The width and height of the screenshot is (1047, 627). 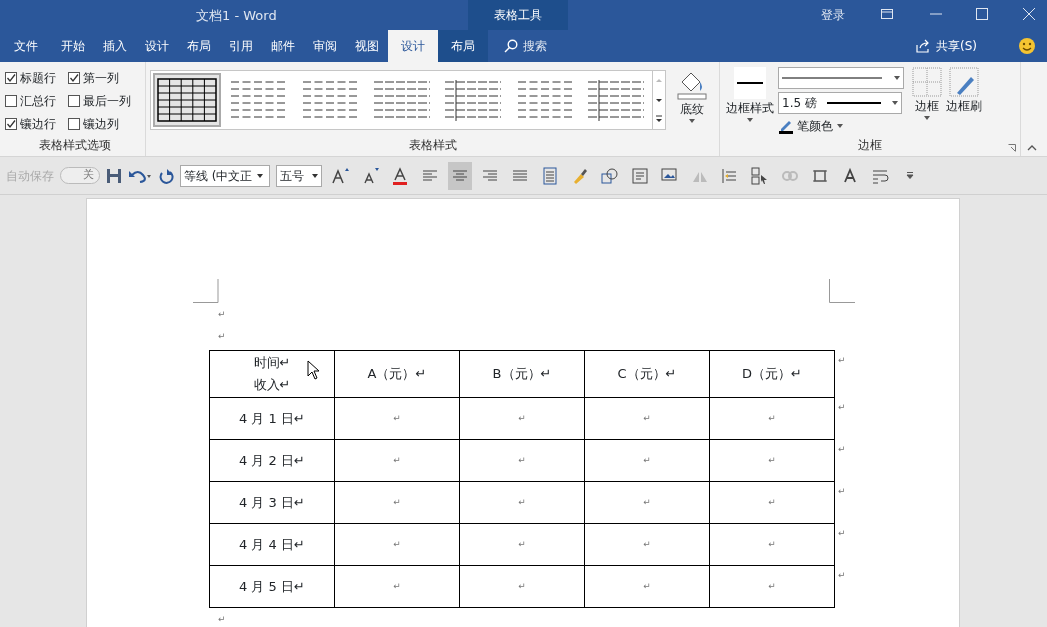 What do you see at coordinates (432, 145) in the screenshot?
I see `group-label: 表格样式` at bounding box center [432, 145].